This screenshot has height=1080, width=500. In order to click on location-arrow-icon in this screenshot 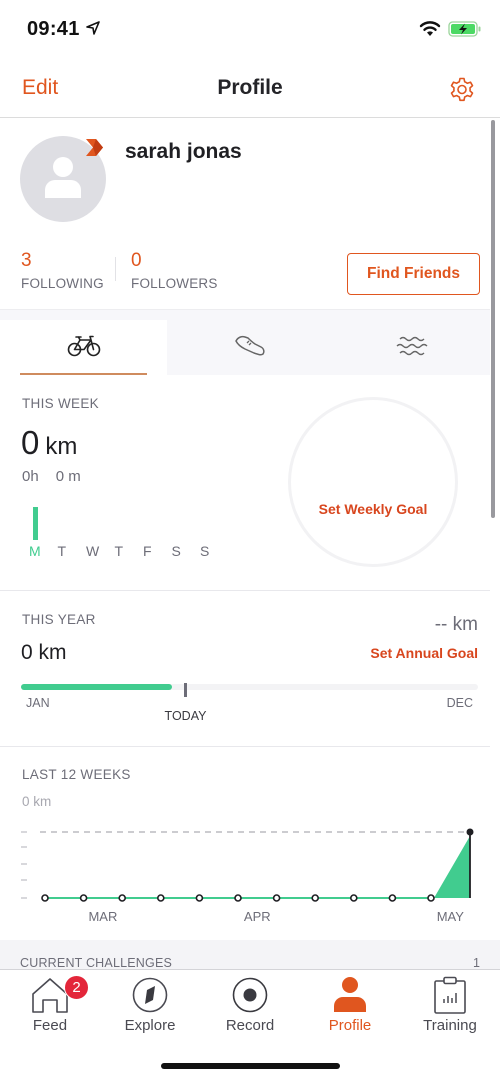, I will do `click(93, 28)`.